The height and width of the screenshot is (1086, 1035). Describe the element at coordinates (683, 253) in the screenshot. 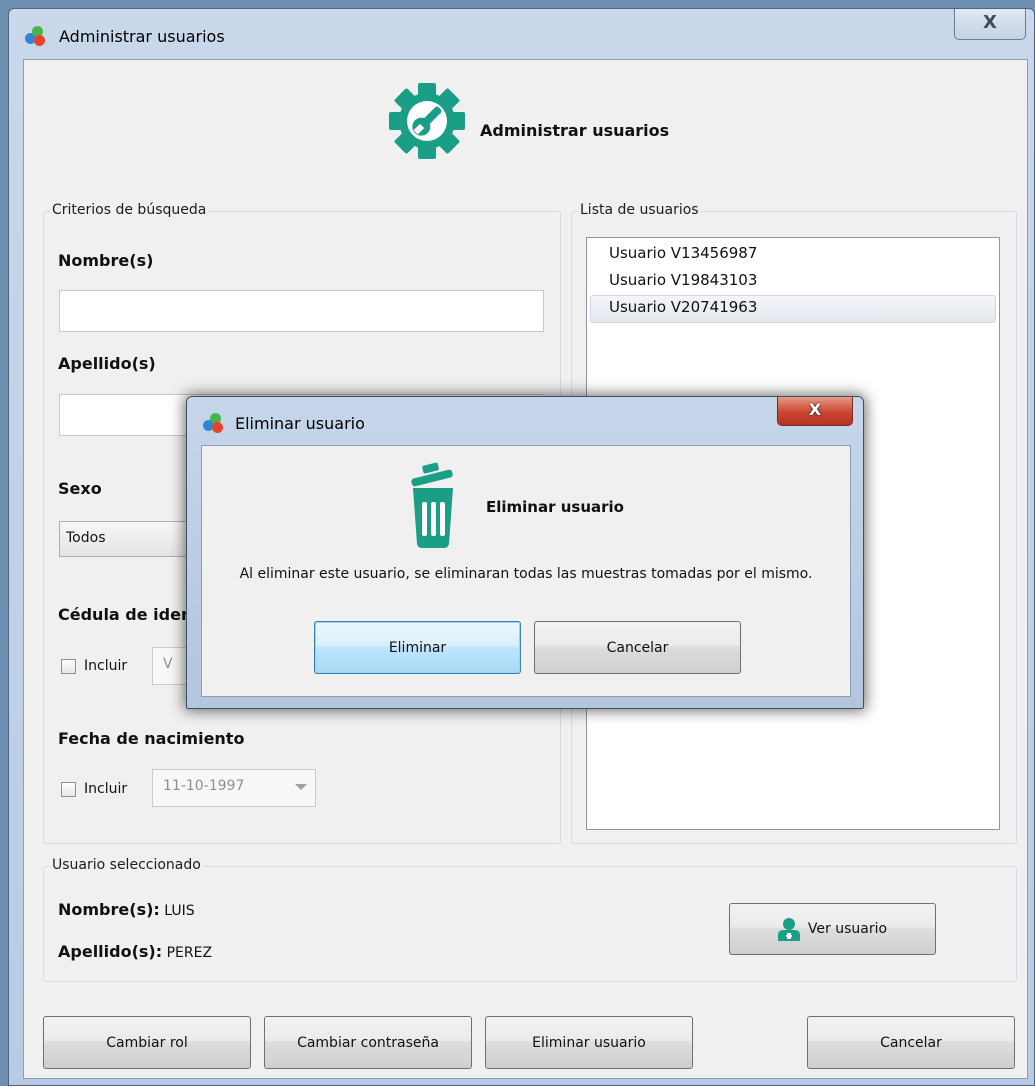

I see `list-item: Usuario V13456987` at that location.